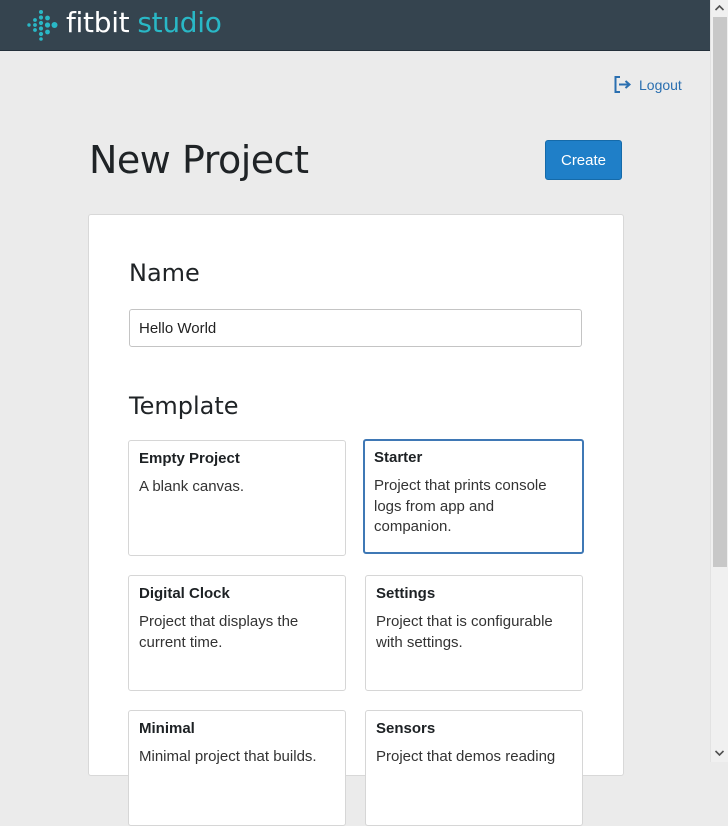  Describe the element at coordinates (164, 273) in the screenshot. I see `name-label: Name` at that location.